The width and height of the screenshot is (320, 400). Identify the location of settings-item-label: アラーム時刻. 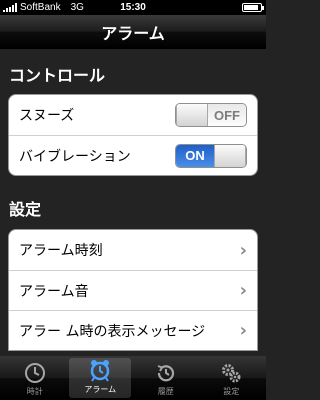
(61, 251).